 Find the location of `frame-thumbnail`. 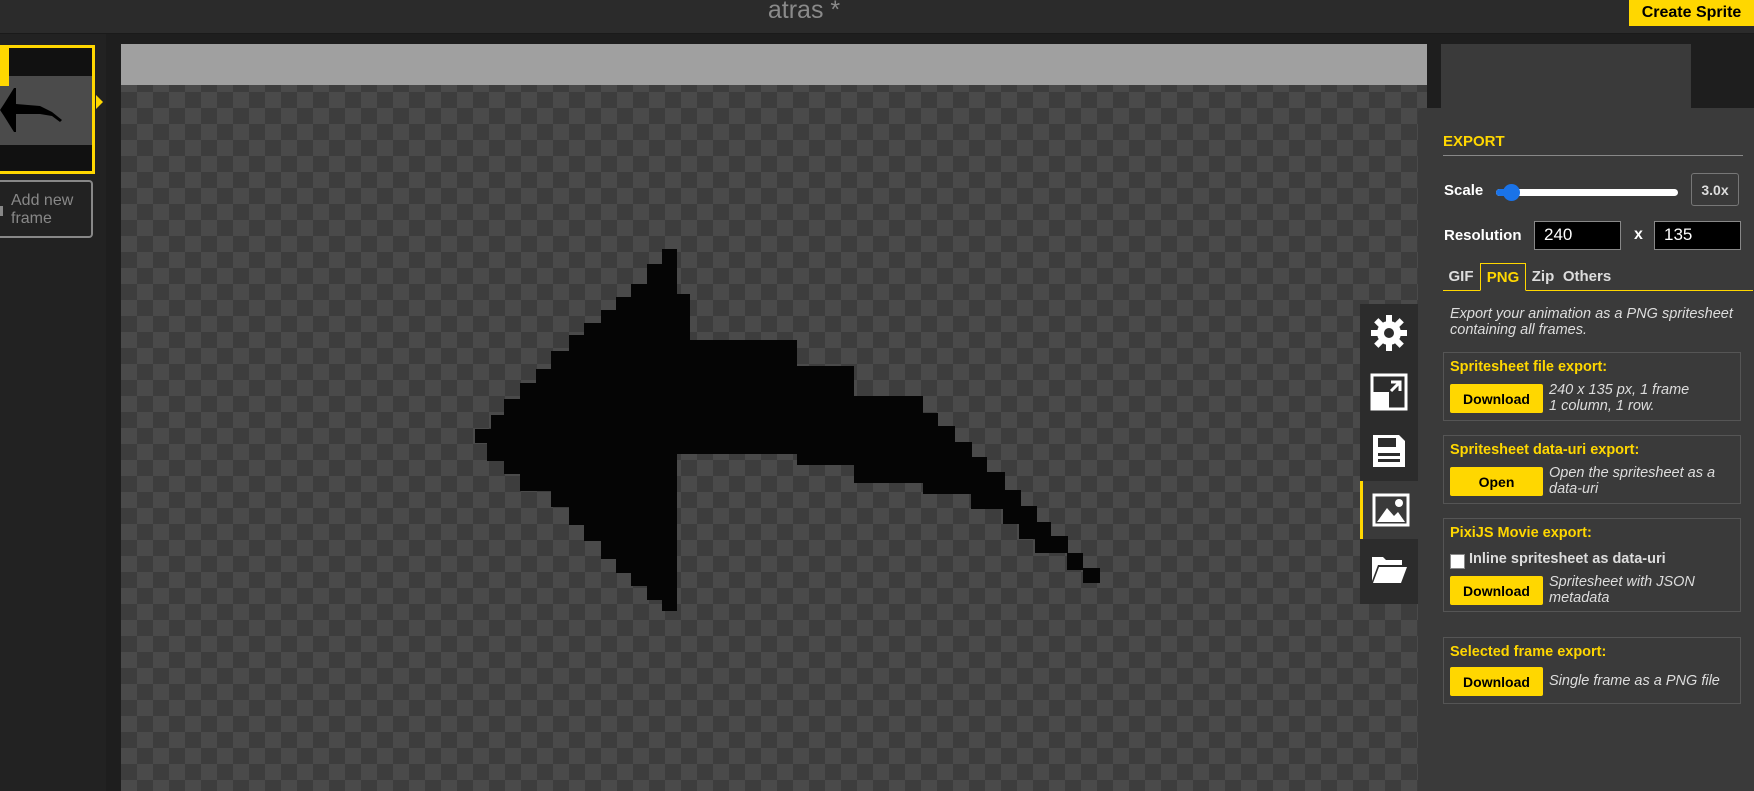

frame-thumbnail is located at coordinates (47, 109).